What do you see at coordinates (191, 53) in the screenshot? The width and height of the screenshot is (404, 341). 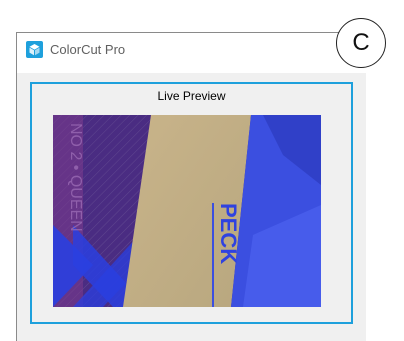 I see `title-bar: ColorCut Pro` at bounding box center [191, 53].